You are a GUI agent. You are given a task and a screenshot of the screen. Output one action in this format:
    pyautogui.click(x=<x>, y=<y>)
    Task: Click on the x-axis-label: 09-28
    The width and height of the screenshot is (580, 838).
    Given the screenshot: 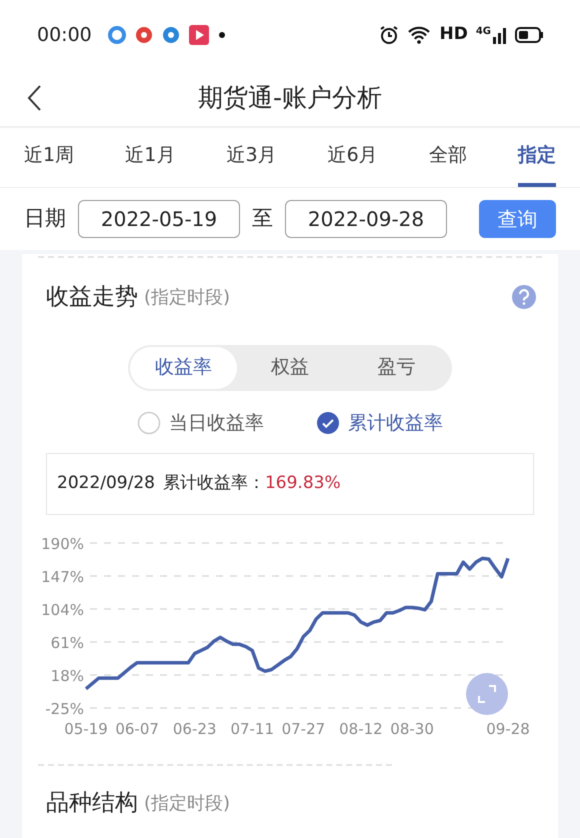 What is the action you would take?
    pyautogui.click(x=508, y=729)
    